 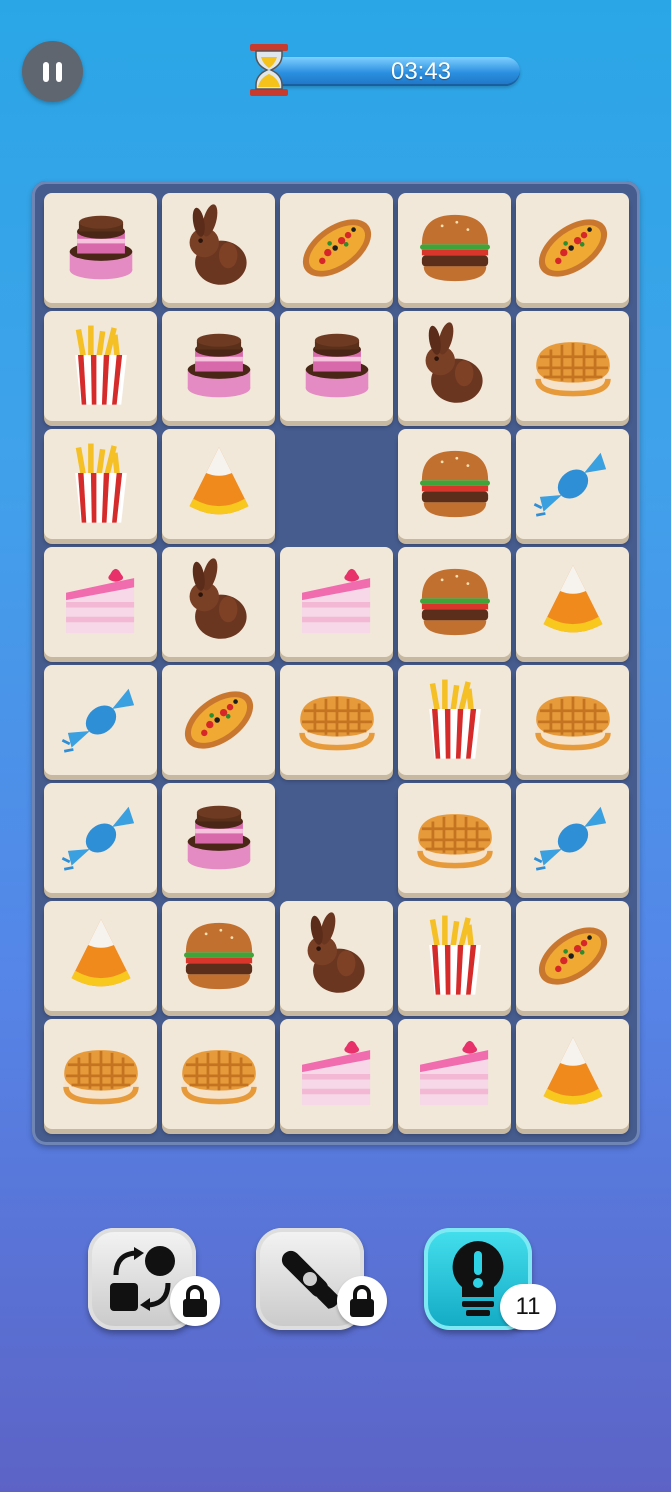 I want to click on hourglass-icon, so click(x=269, y=70).